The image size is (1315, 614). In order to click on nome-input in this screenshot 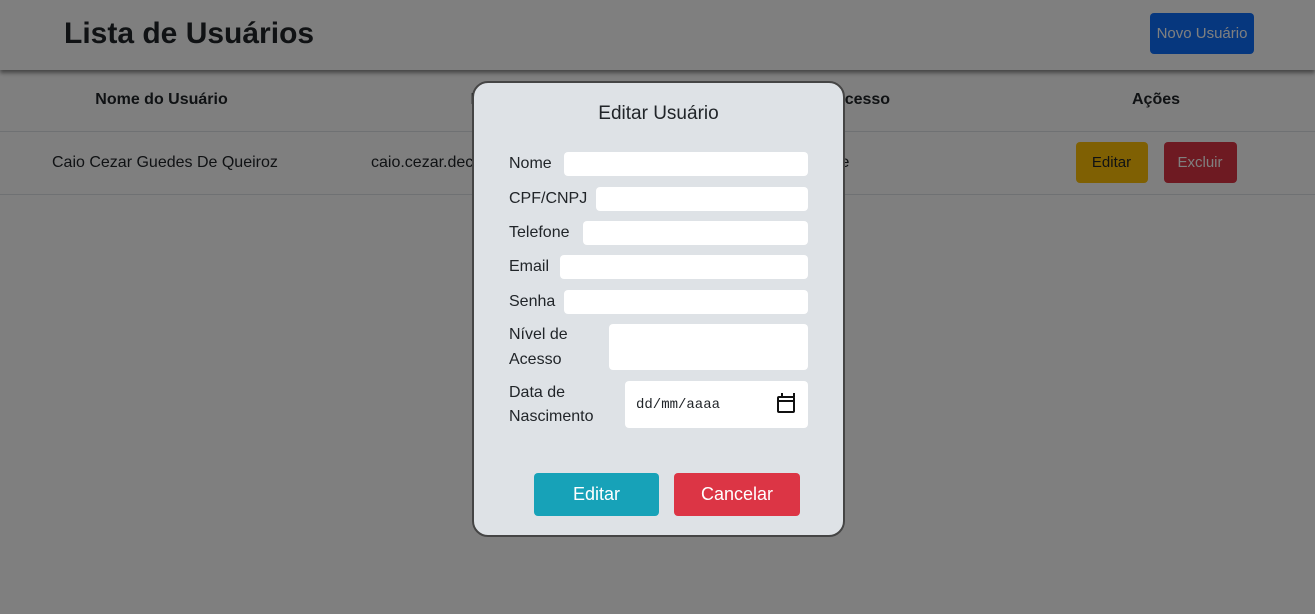, I will do `click(686, 164)`.